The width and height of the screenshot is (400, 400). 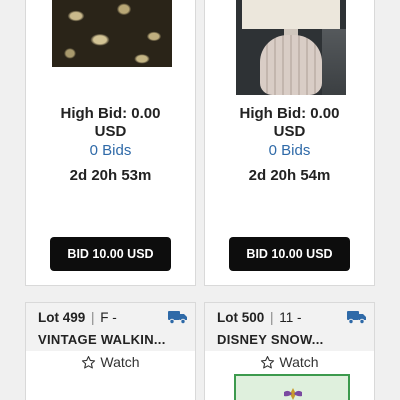 I want to click on lot-number: Lot 500, so click(x=241, y=317).